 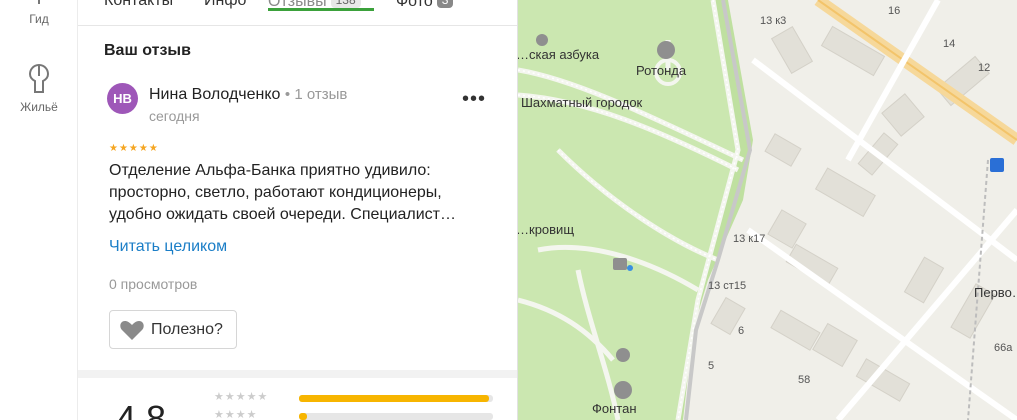 I want to click on heart-icon, so click(x=132, y=330).